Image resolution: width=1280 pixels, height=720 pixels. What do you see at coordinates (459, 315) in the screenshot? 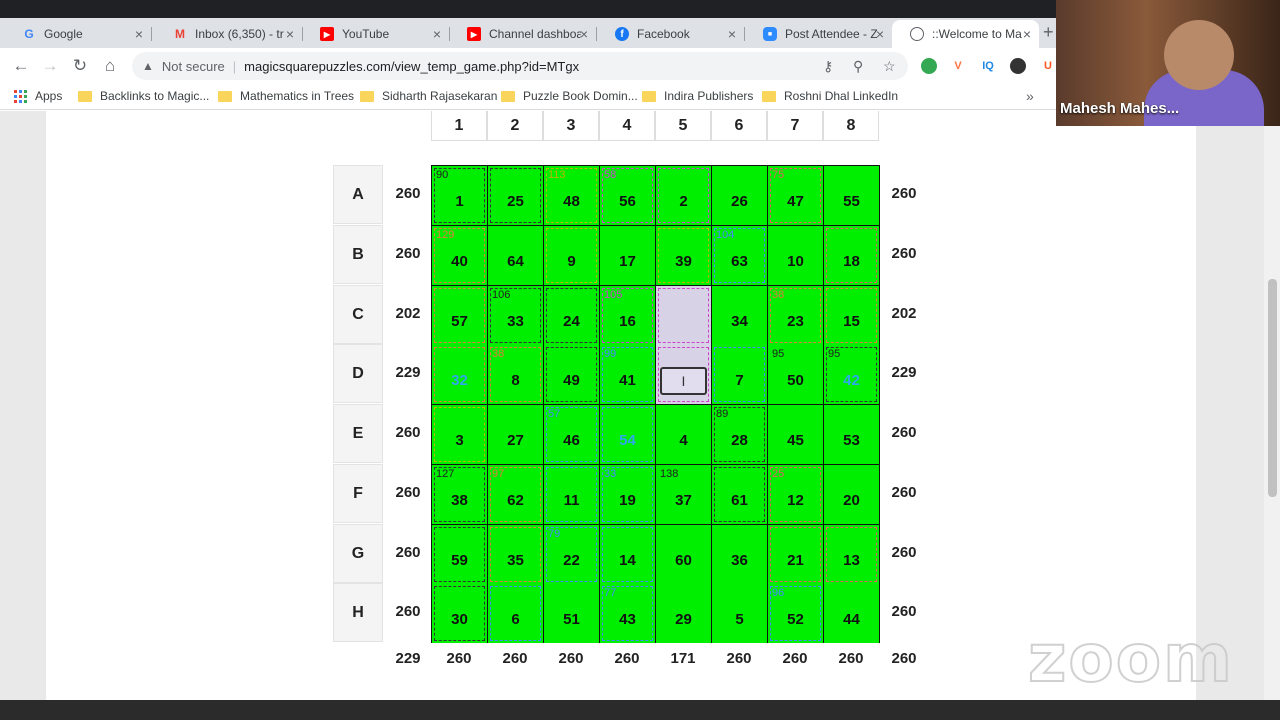
I see `grid-cell: 57` at bounding box center [459, 315].